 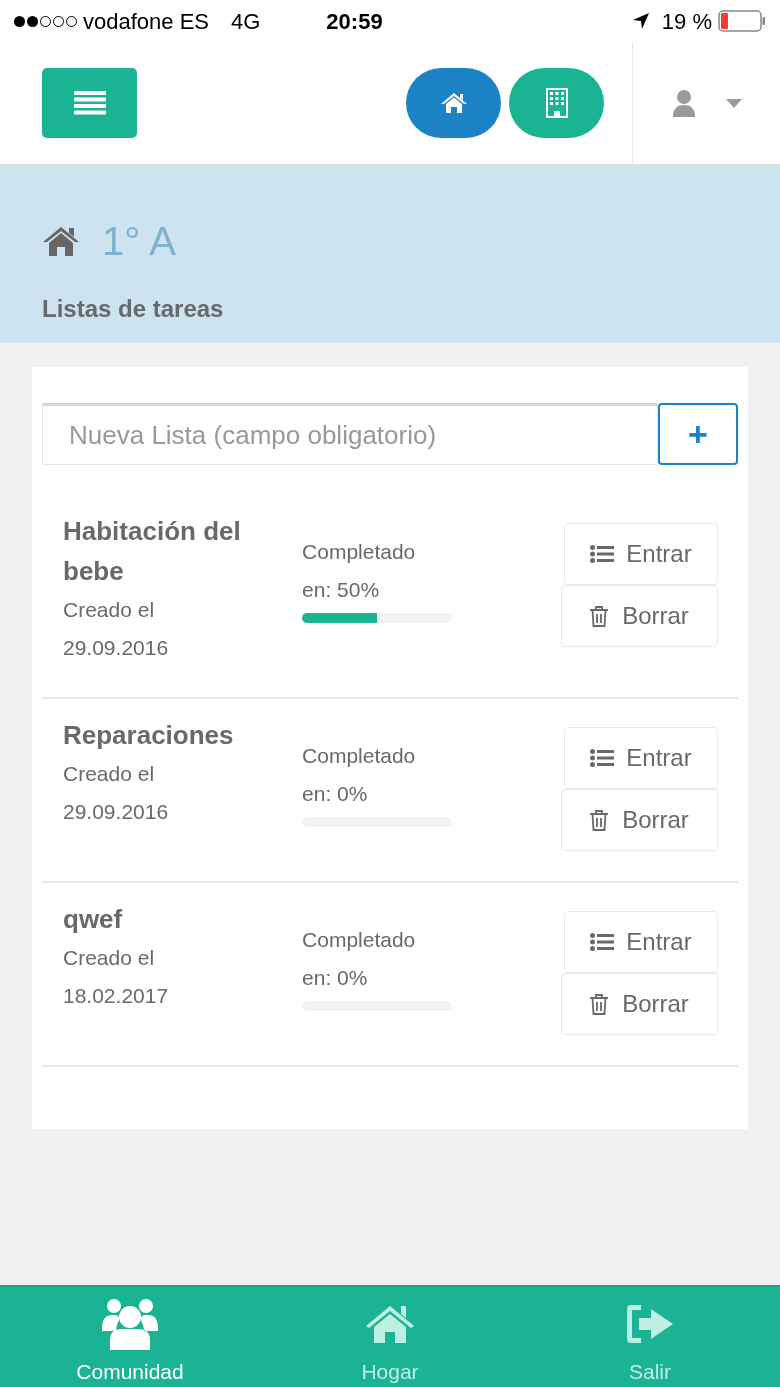 What do you see at coordinates (698, 434) in the screenshot?
I see `add-button: +` at bounding box center [698, 434].